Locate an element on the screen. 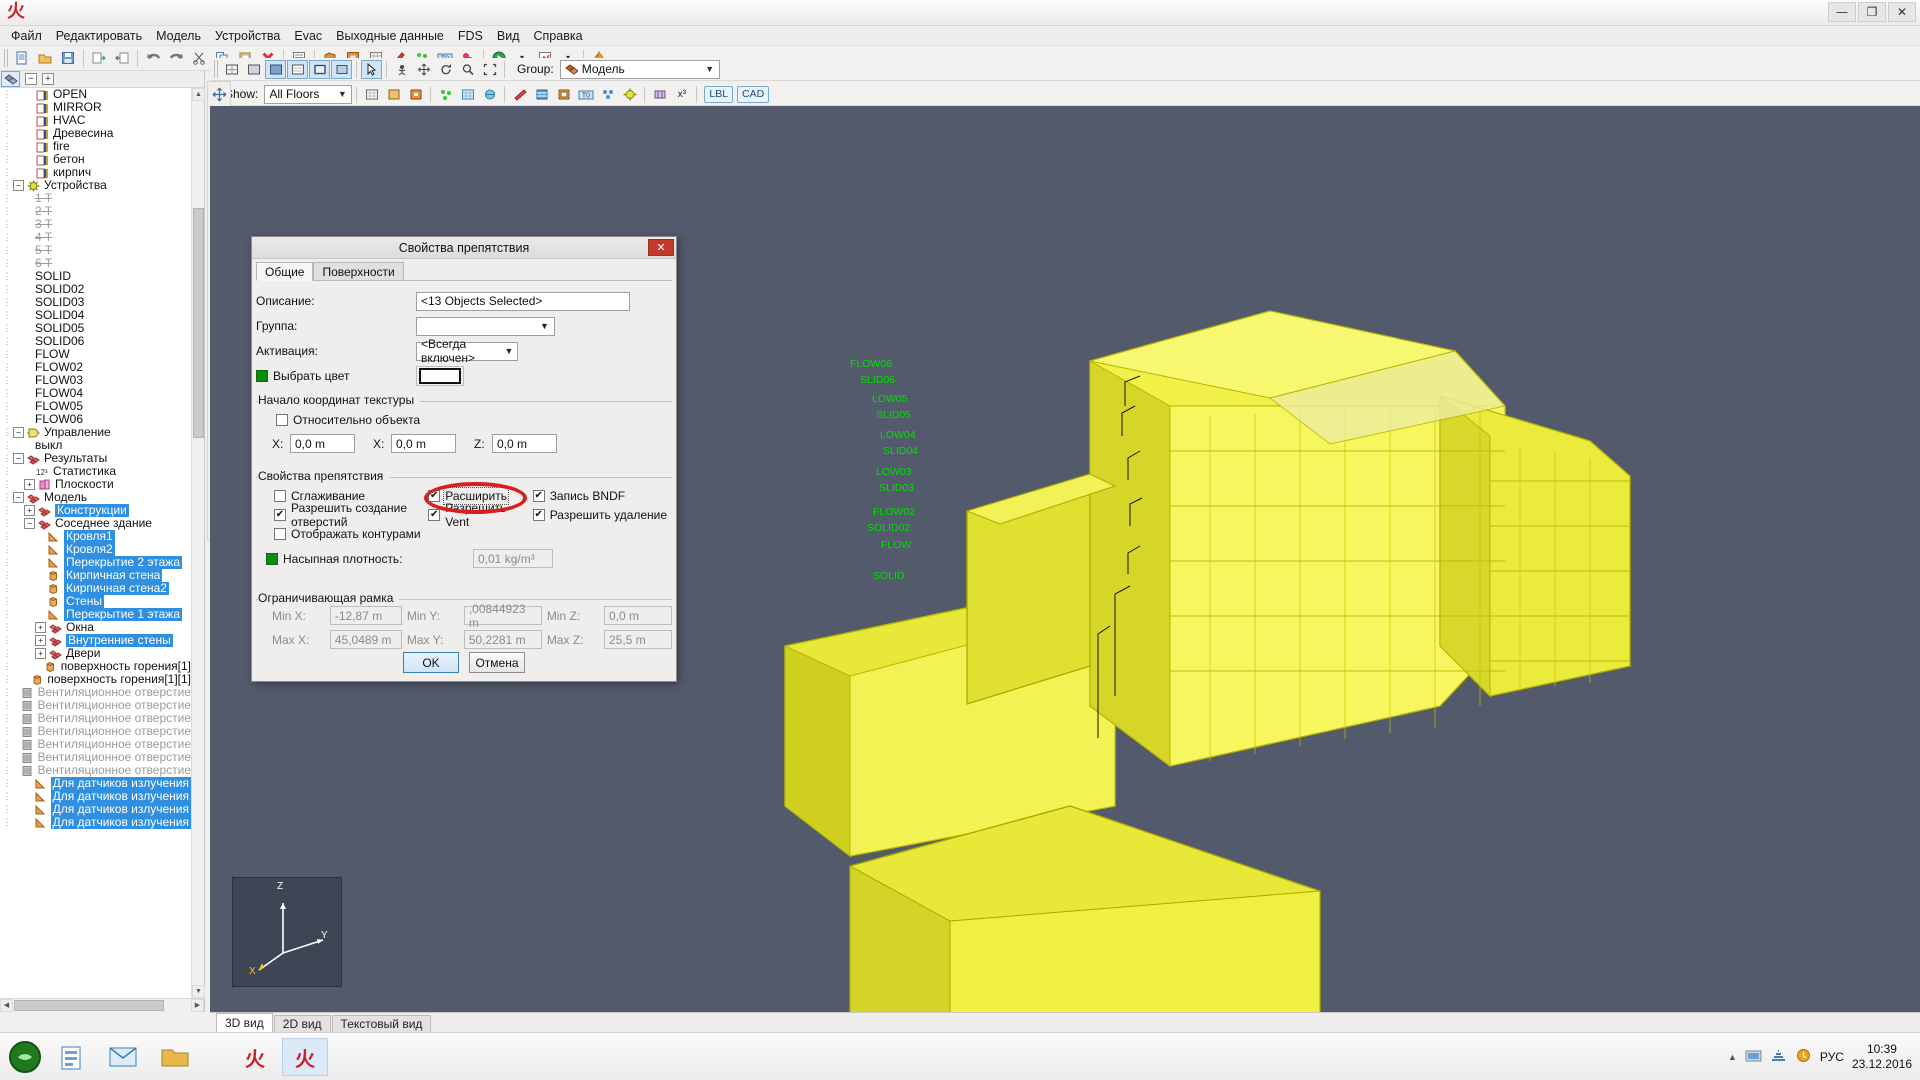 This screenshot has width=1920, height=1080. show-meshes-icon is located at coordinates (467, 94).